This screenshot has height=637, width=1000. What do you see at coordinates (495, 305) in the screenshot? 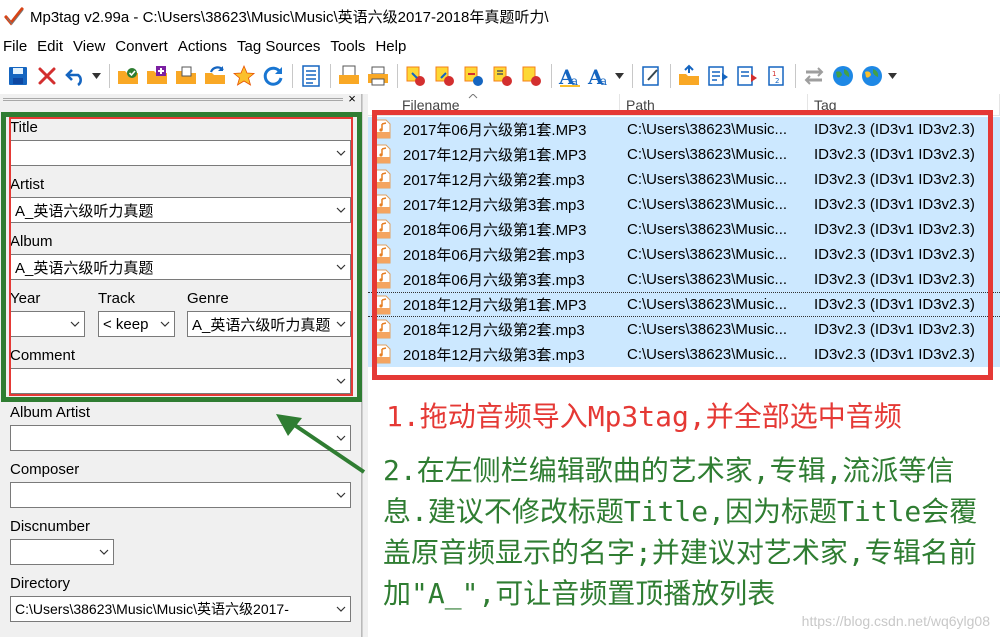
I see `row-filename: 2018年12月六级第1套.MP3` at bounding box center [495, 305].